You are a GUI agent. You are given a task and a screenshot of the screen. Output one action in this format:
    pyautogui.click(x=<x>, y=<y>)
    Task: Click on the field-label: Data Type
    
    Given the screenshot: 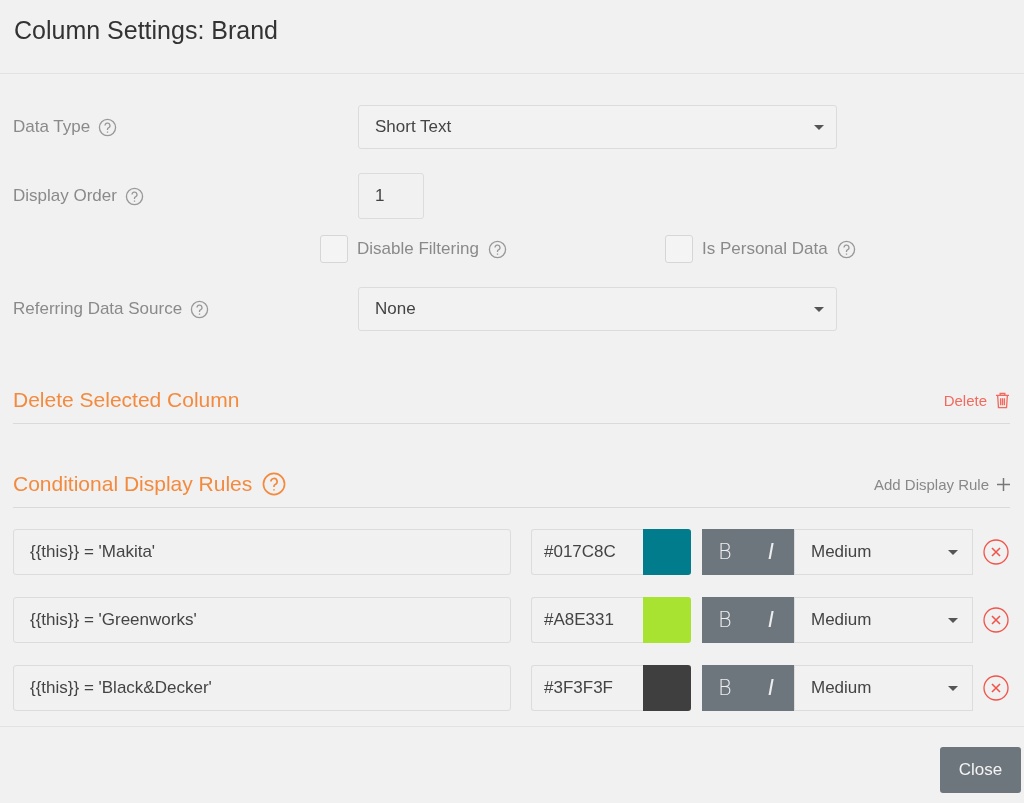 What is the action you would take?
    pyautogui.click(x=52, y=127)
    